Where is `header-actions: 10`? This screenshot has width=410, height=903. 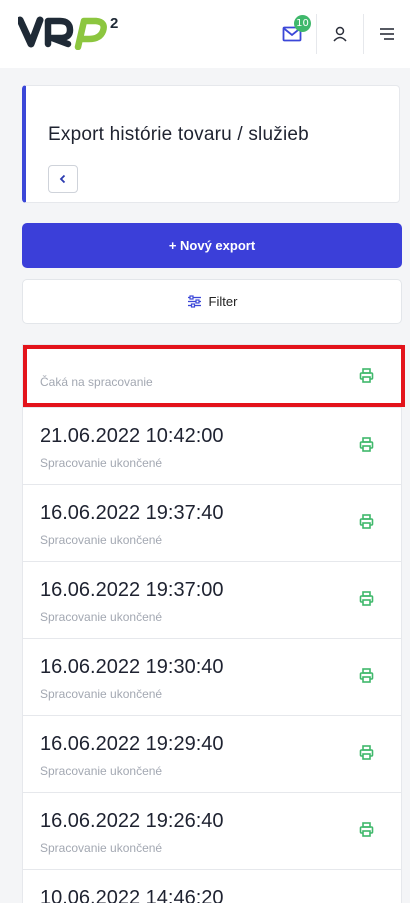
header-actions: 10 is located at coordinates (340, 34).